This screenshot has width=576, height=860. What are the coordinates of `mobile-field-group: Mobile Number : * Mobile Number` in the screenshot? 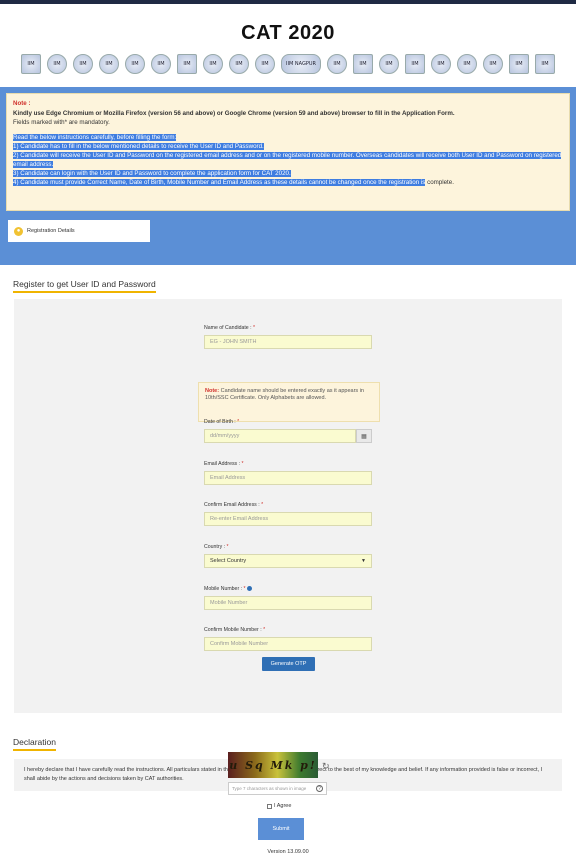 It's located at (288, 598).